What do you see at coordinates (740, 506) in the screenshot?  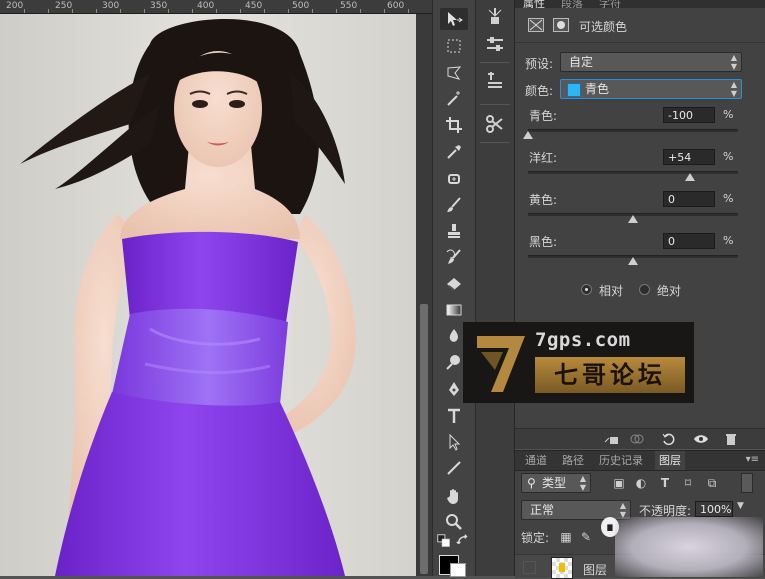 I see `opacity-arrow-icon: ▼` at bounding box center [740, 506].